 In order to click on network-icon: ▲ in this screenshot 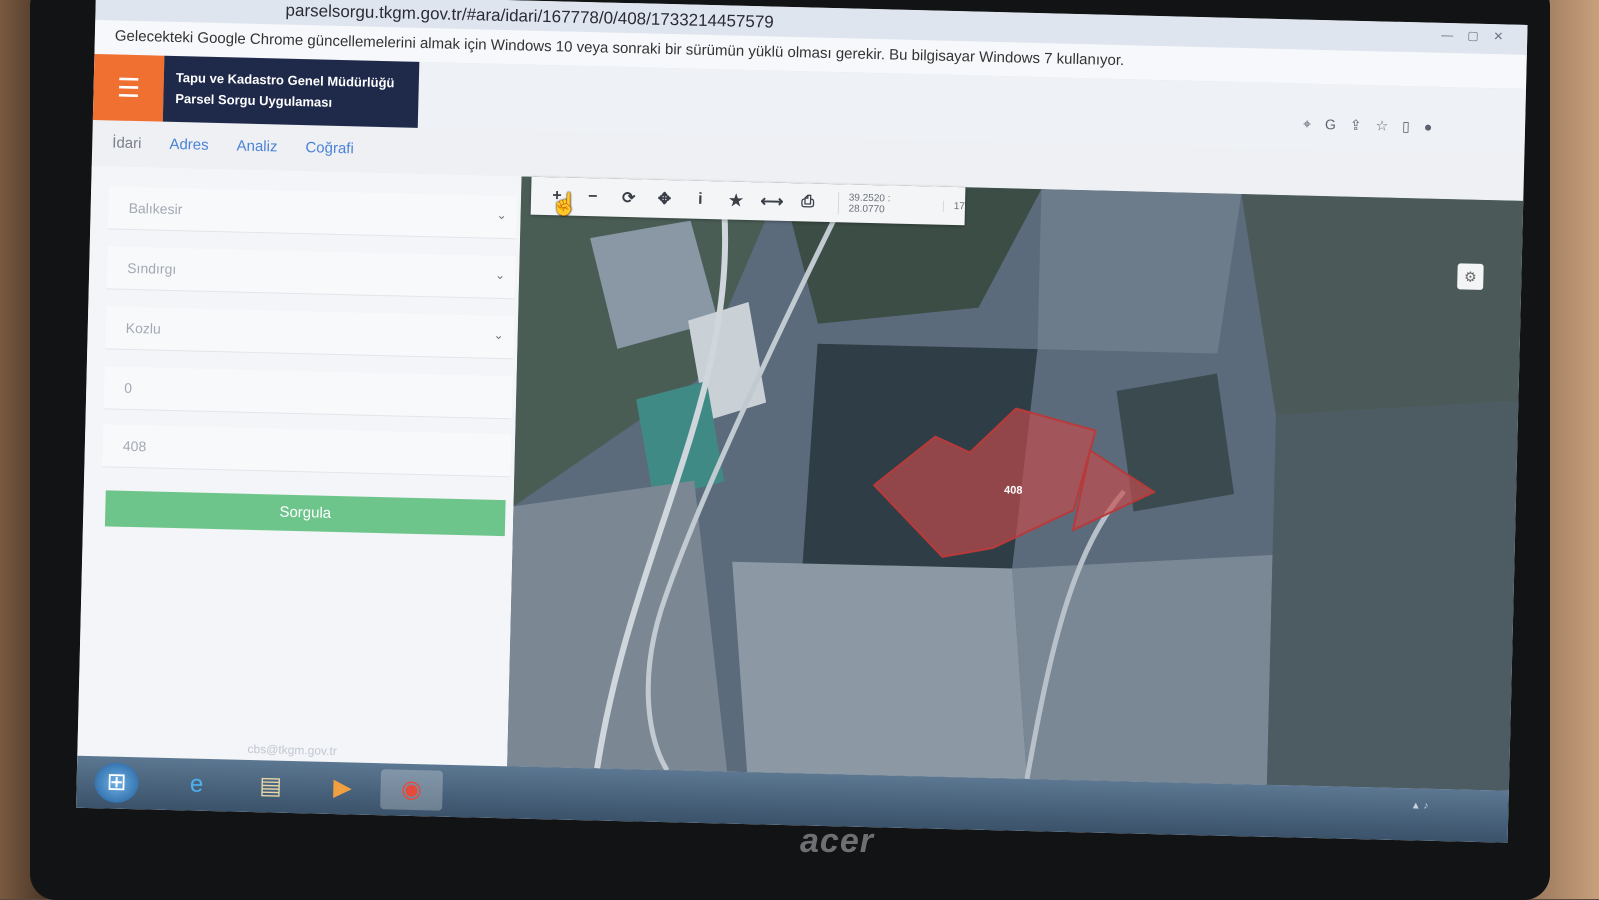, I will do `click(1416, 805)`.